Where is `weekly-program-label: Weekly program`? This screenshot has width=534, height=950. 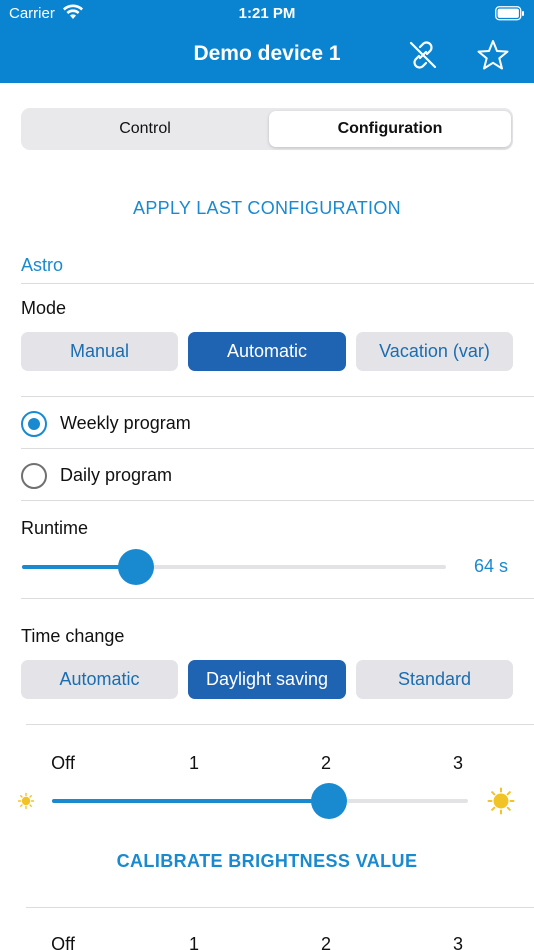
weekly-program-label: Weekly program is located at coordinates (125, 423).